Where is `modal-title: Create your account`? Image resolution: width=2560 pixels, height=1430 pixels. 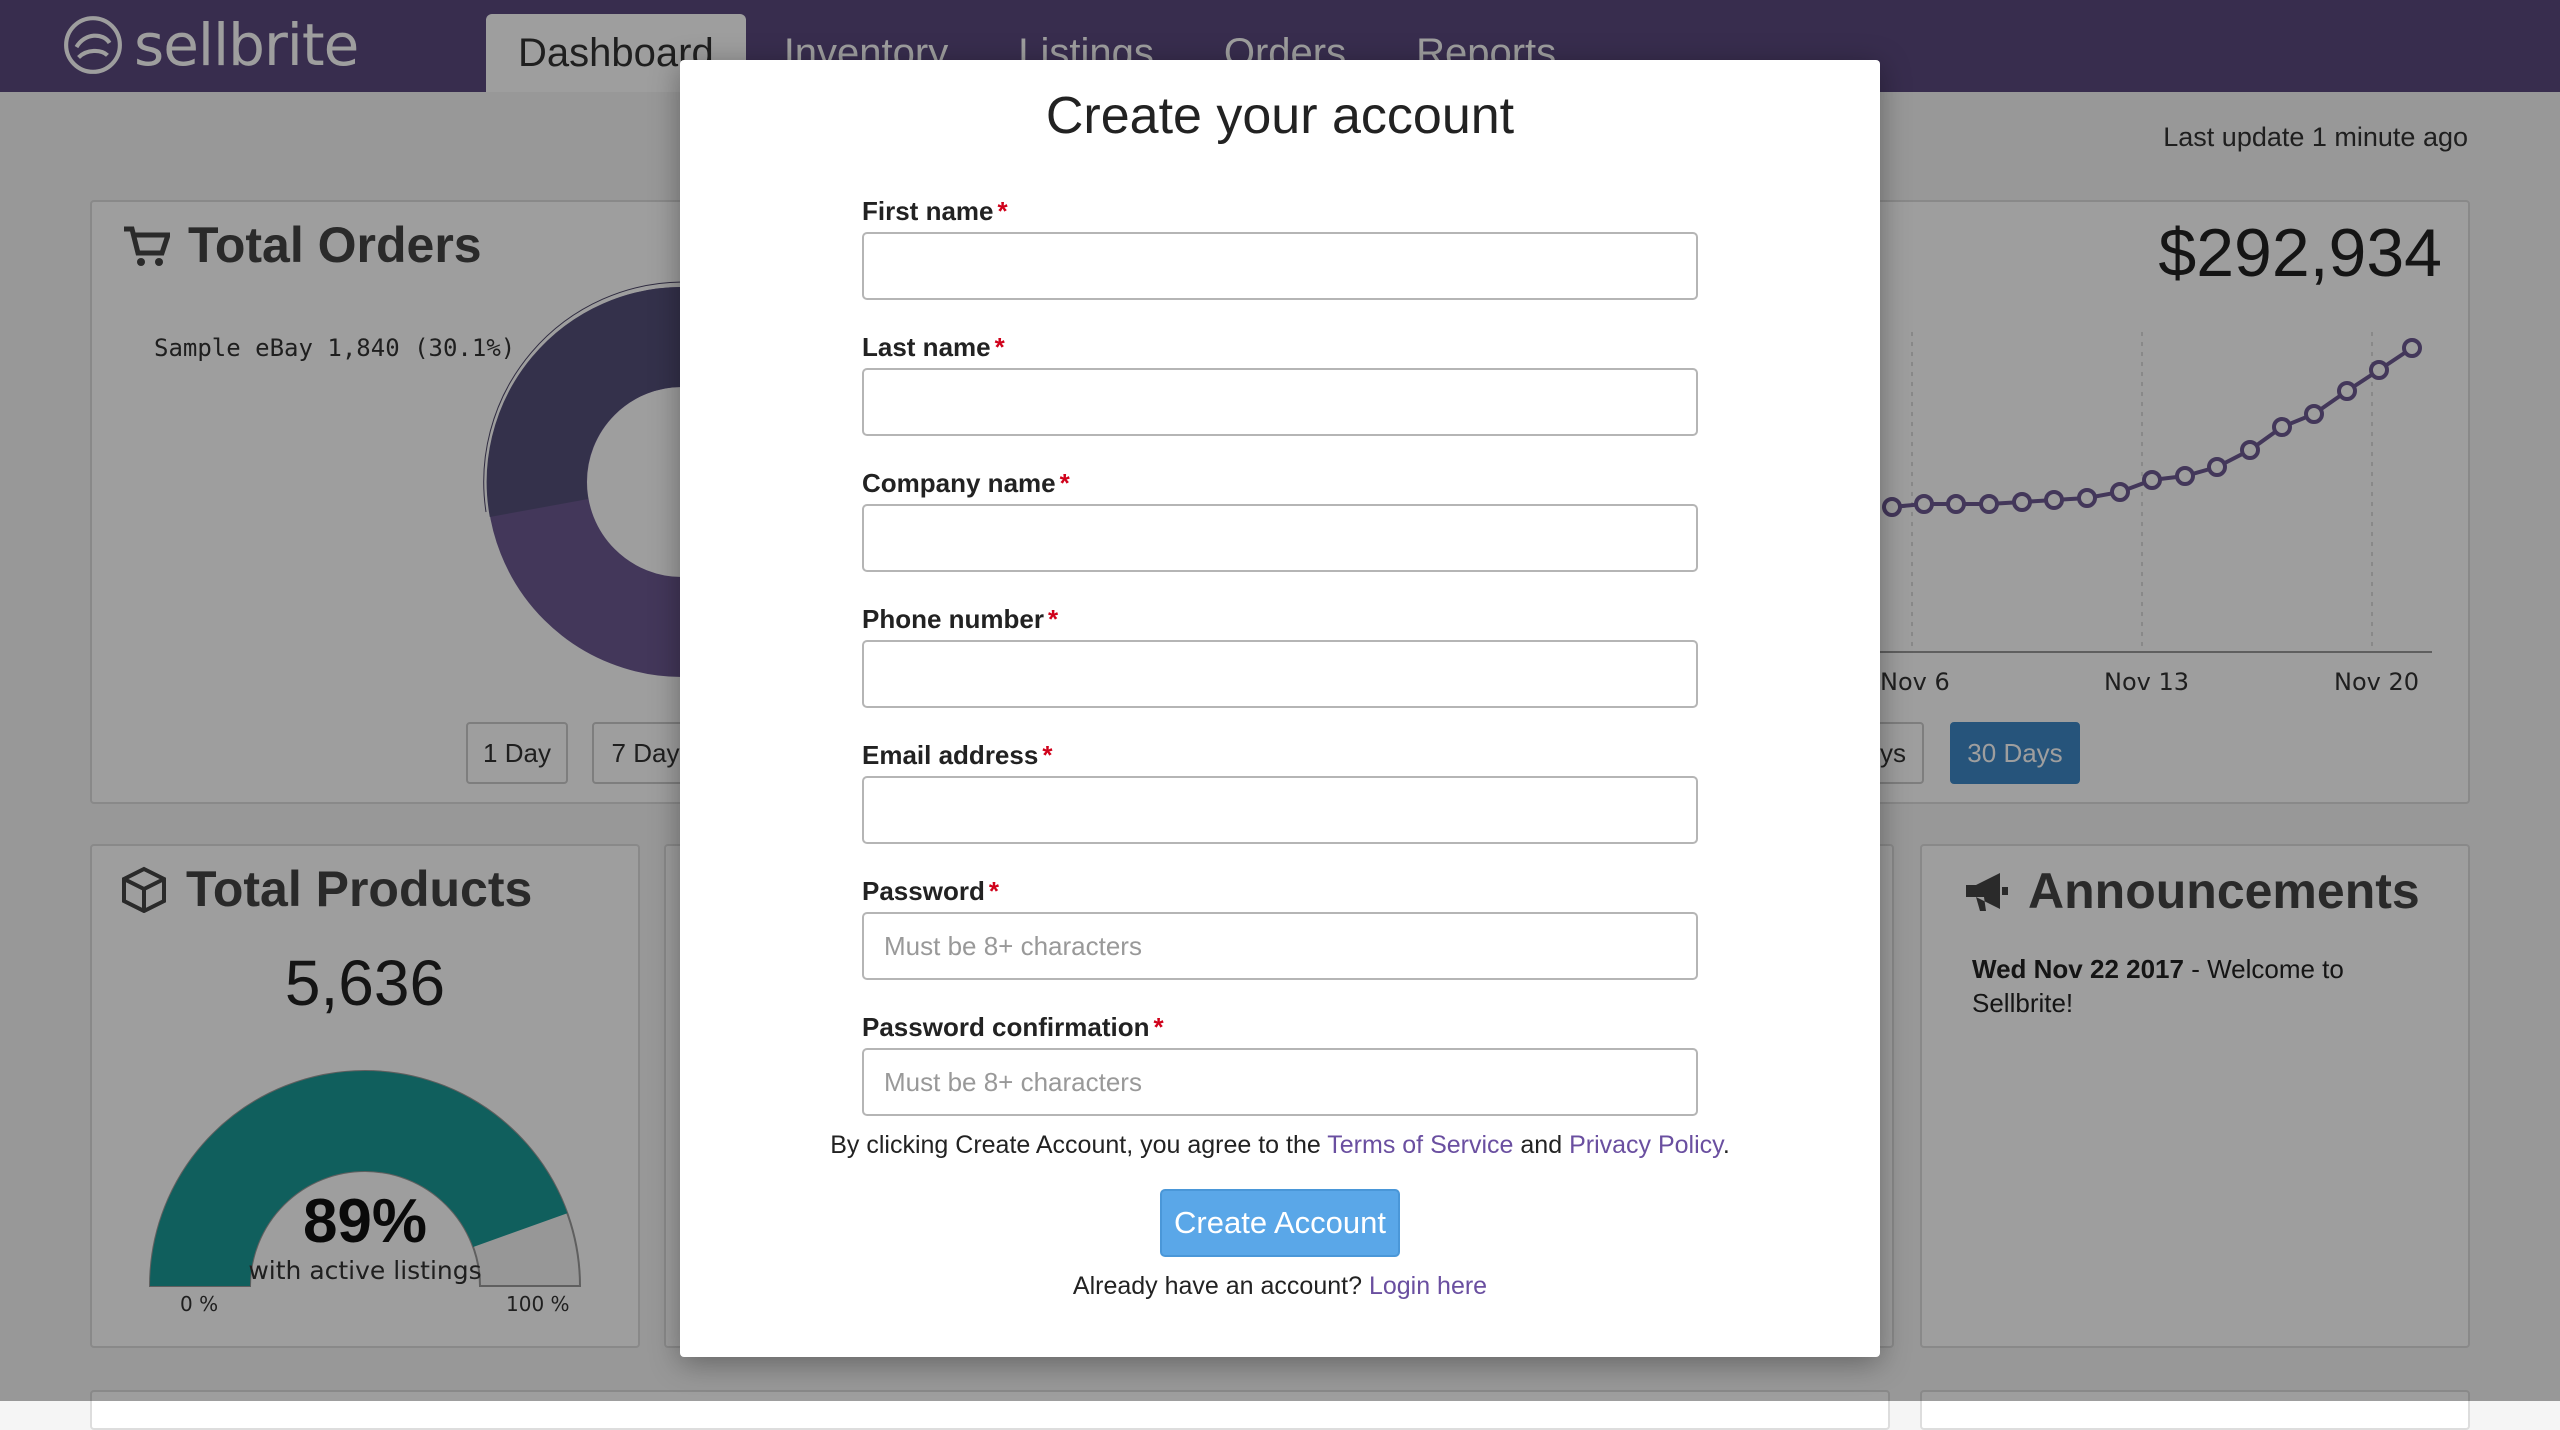 modal-title: Create your account is located at coordinates (1280, 116).